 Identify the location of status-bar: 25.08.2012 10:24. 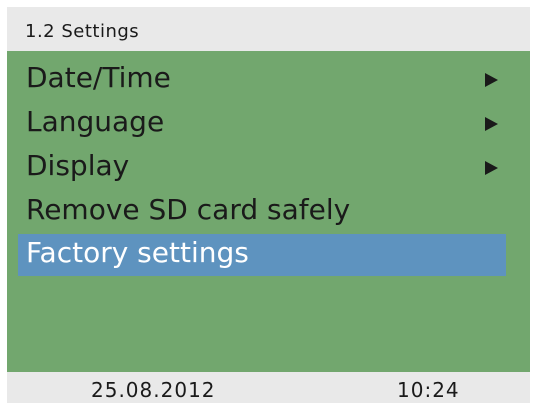
(268, 387).